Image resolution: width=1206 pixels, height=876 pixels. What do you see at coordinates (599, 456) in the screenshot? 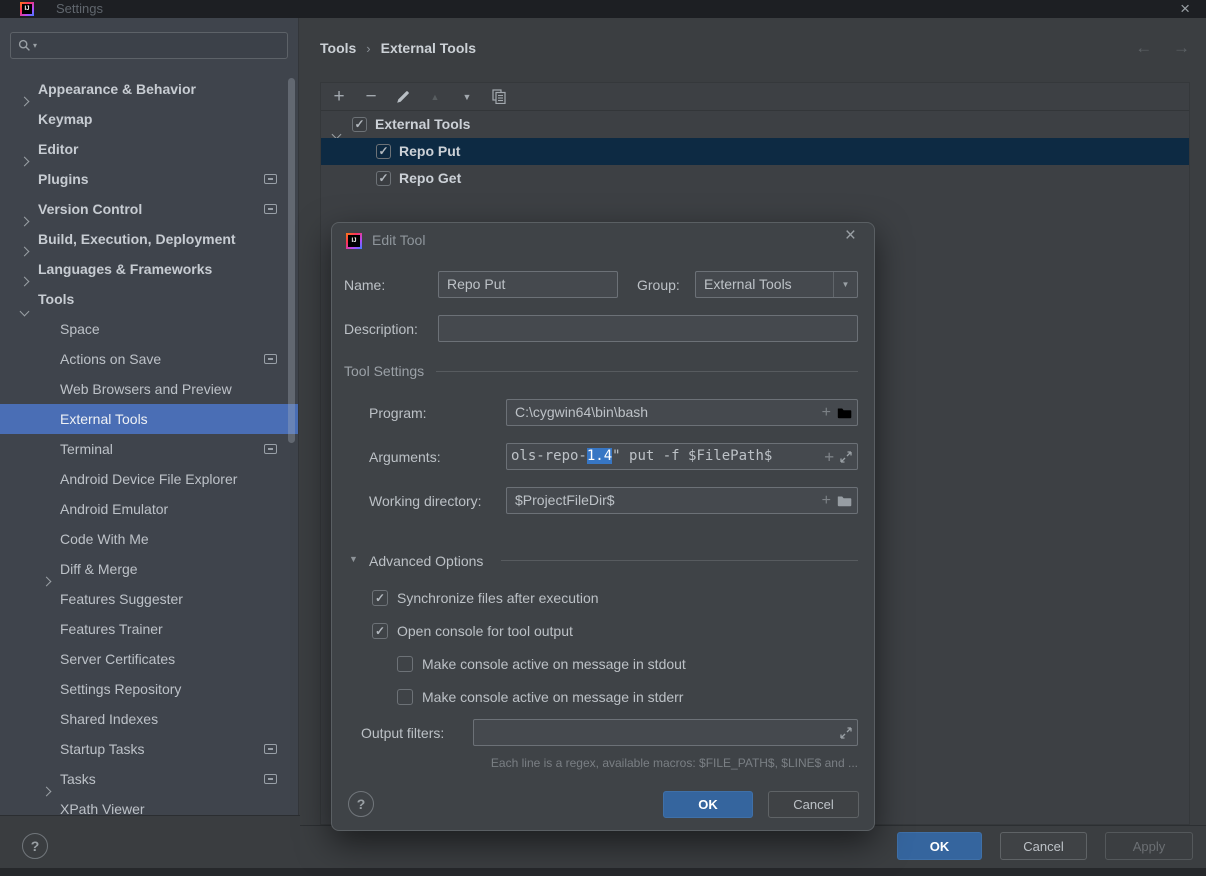
I see `arguments-selected-text: 1.4` at bounding box center [599, 456].